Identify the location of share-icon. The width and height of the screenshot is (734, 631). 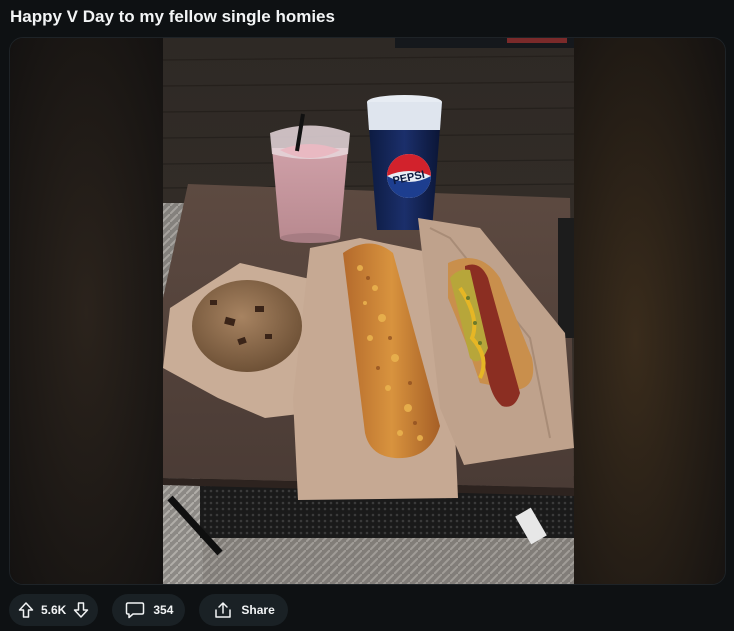
(223, 610).